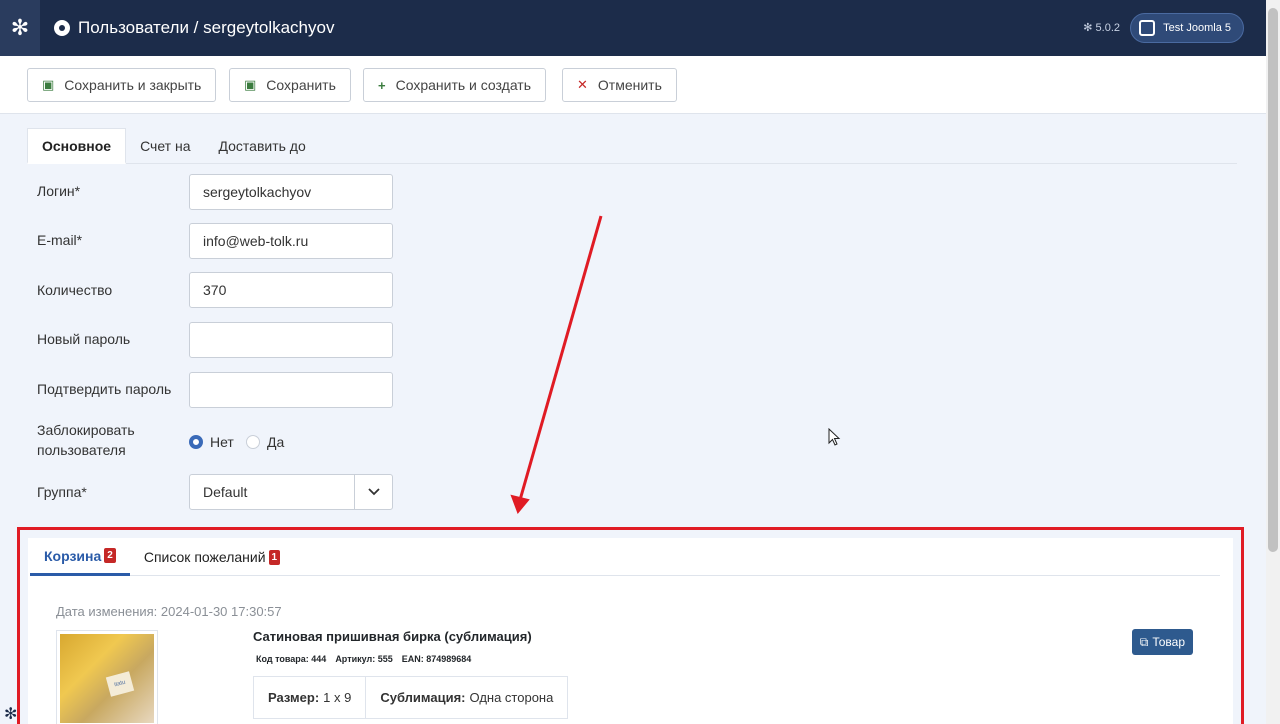  Describe the element at coordinates (382, 85) in the screenshot. I see `plus-icon: +` at that location.